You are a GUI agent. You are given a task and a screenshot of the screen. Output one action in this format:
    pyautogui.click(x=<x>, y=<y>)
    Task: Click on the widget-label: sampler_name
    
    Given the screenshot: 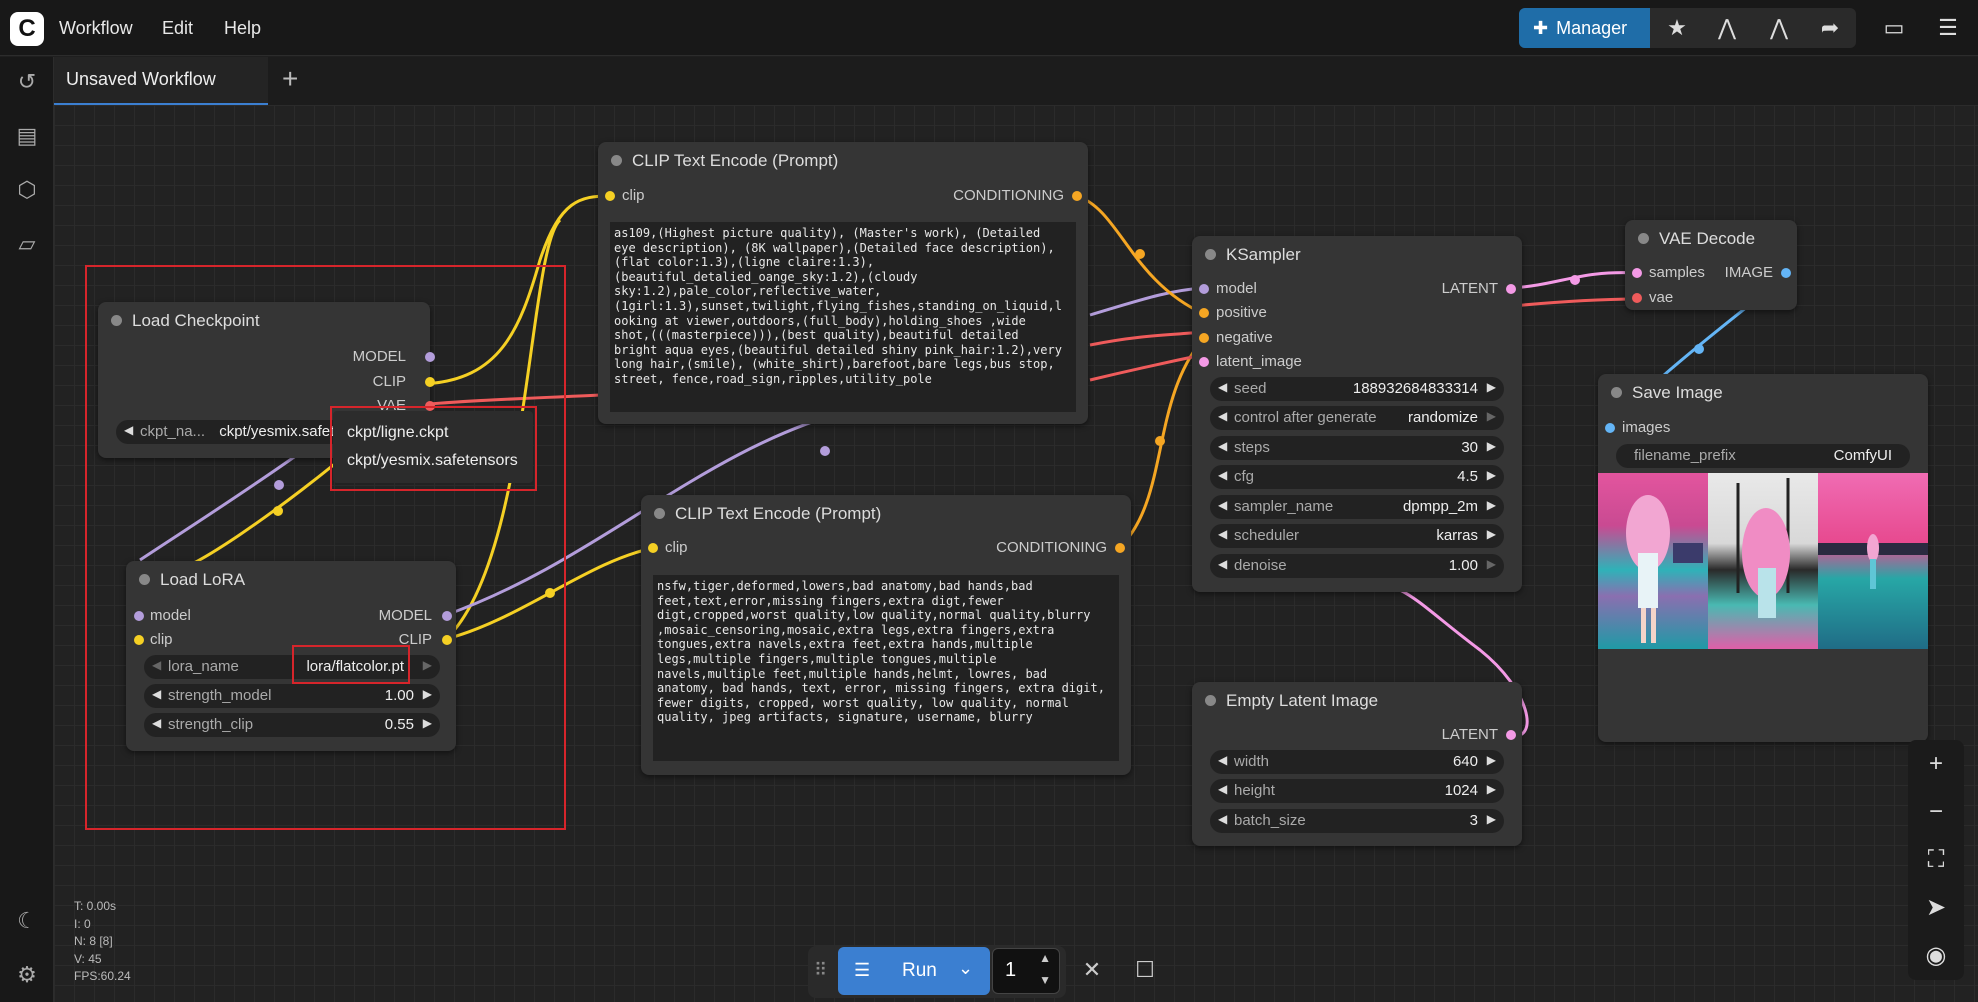 What is the action you would take?
    pyautogui.click(x=1284, y=506)
    